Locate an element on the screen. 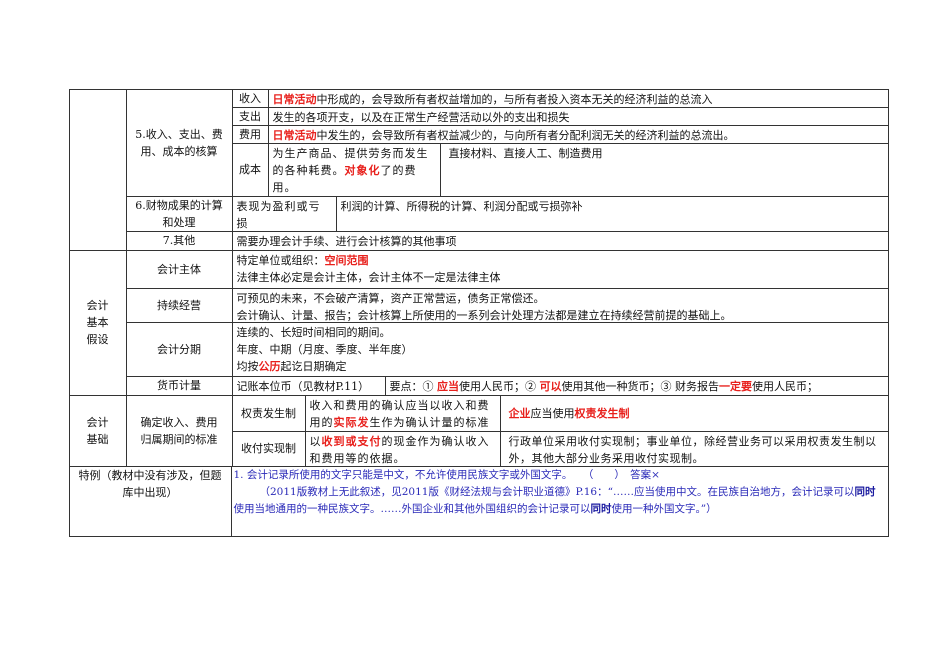 This screenshot has height=672, width=950. accrual-def: 收入和费用的确认应当以收入和费用的实际发生作为确认计量的标准 is located at coordinates (402, 413).